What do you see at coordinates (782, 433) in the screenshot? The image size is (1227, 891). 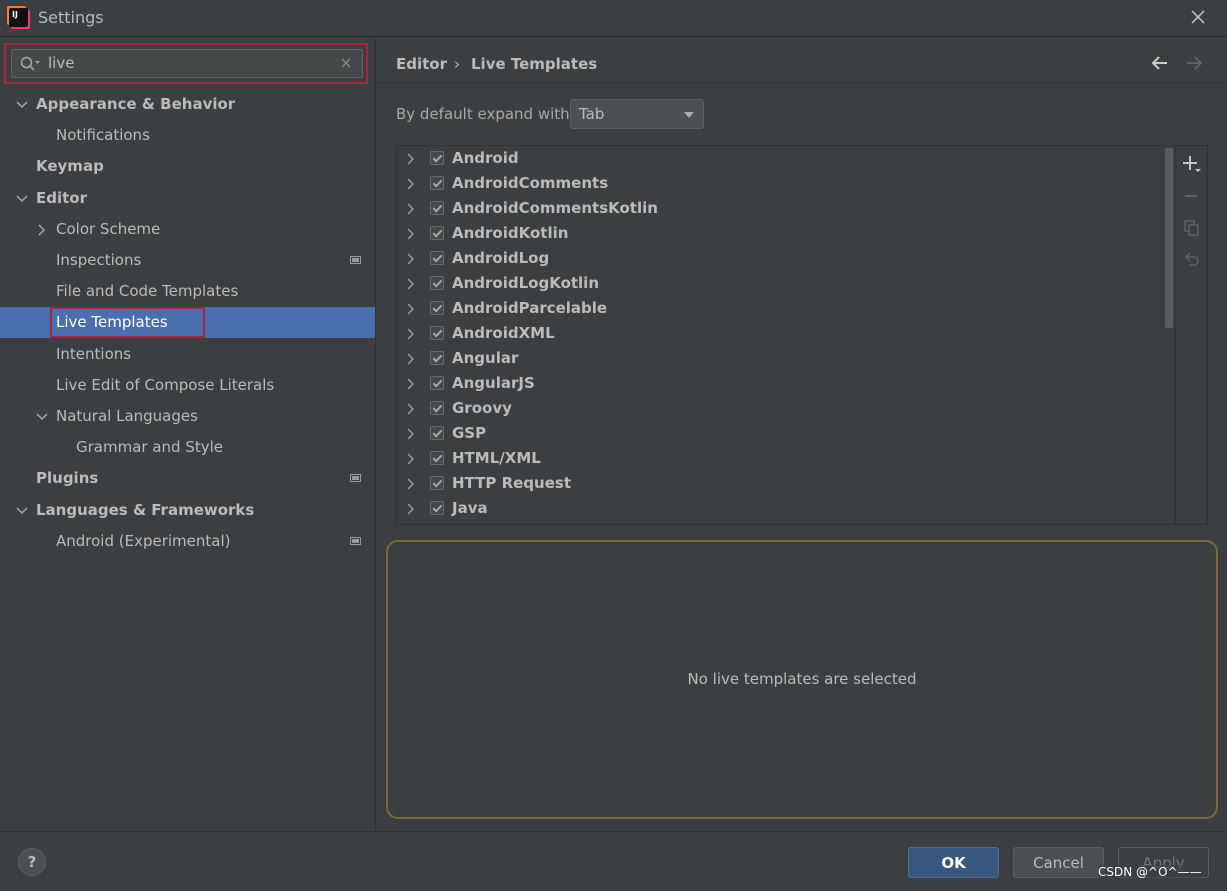 I see `template-group-row: GSP` at bounding box center [782, 433].